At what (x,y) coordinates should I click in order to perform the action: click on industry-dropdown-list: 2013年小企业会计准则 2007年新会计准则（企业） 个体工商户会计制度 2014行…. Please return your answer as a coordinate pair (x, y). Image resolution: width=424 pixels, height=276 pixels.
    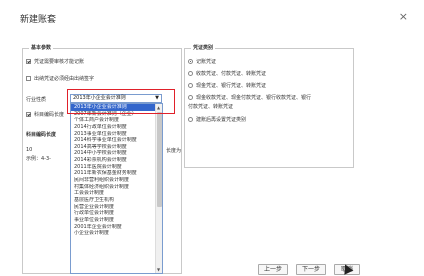
    Looking at the image, I should click on (116, 188).